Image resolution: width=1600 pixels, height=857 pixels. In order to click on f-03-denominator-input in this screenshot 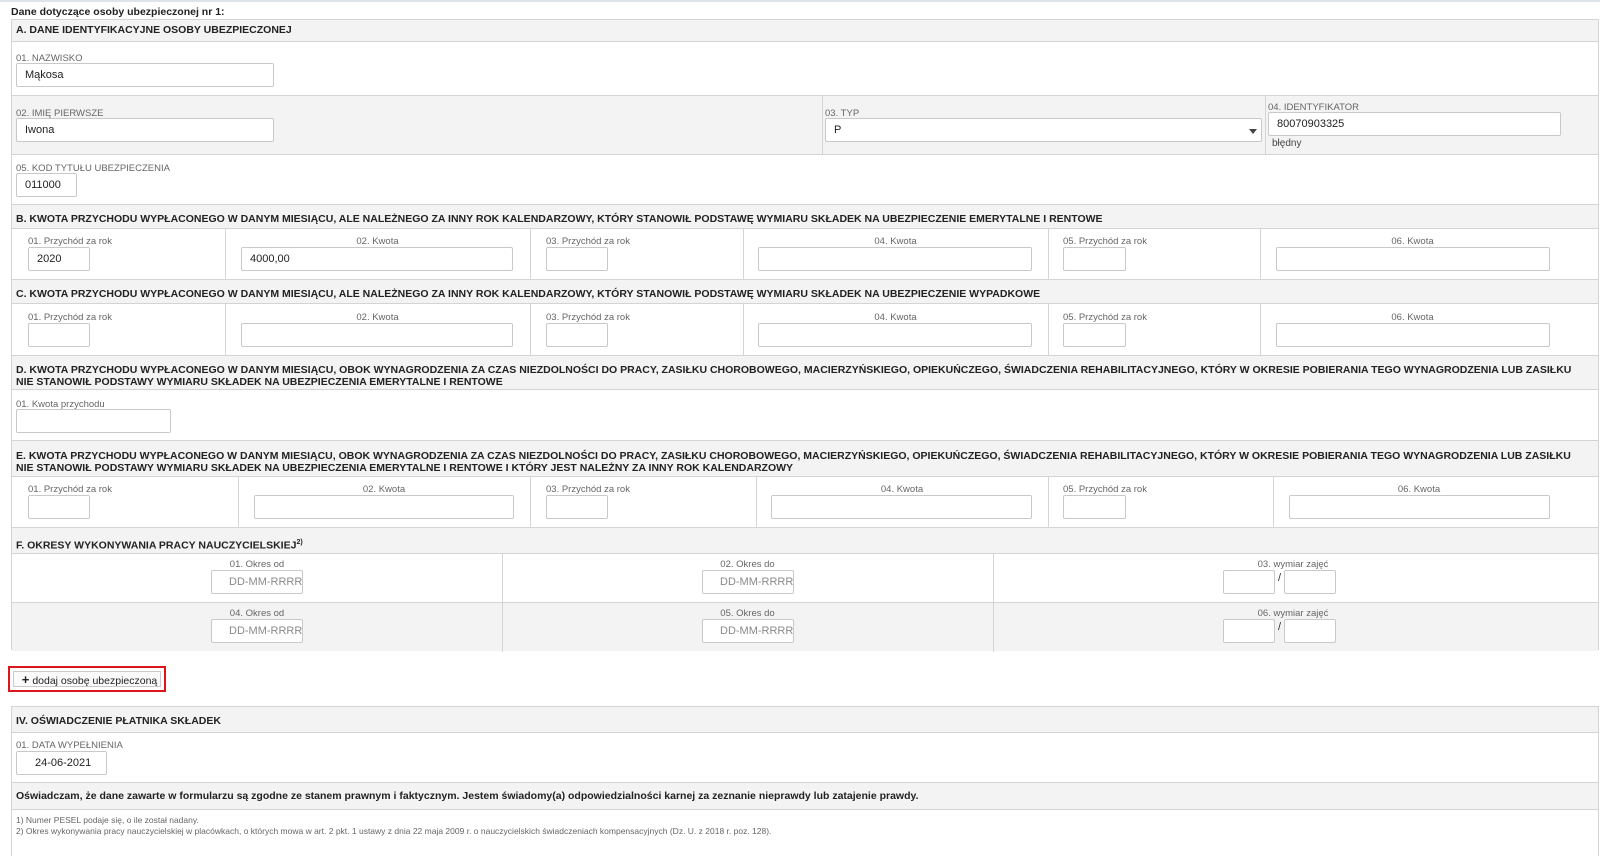, I will do `click(1310, 582)`.